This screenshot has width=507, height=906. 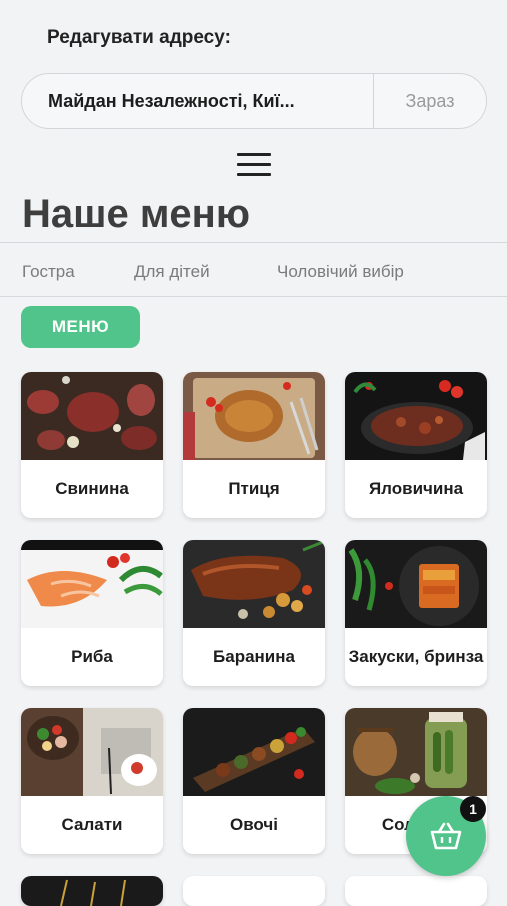 What do you see at coordinates (92, 416) in the screenshot?
I see `pork-image` at bounding box center [92, 416].